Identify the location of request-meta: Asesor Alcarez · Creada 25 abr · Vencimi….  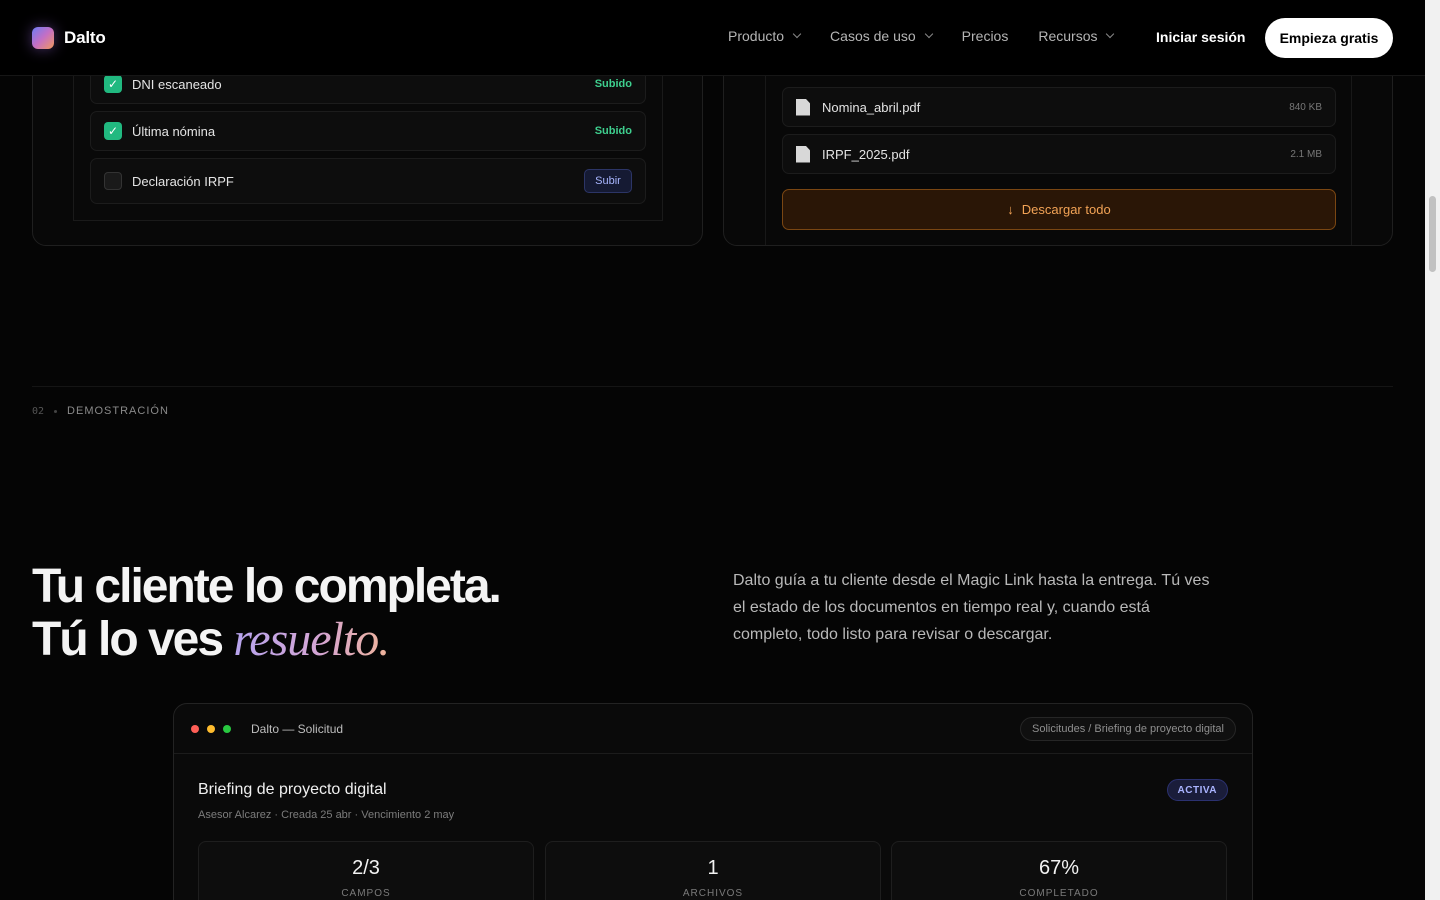
(326, 815).